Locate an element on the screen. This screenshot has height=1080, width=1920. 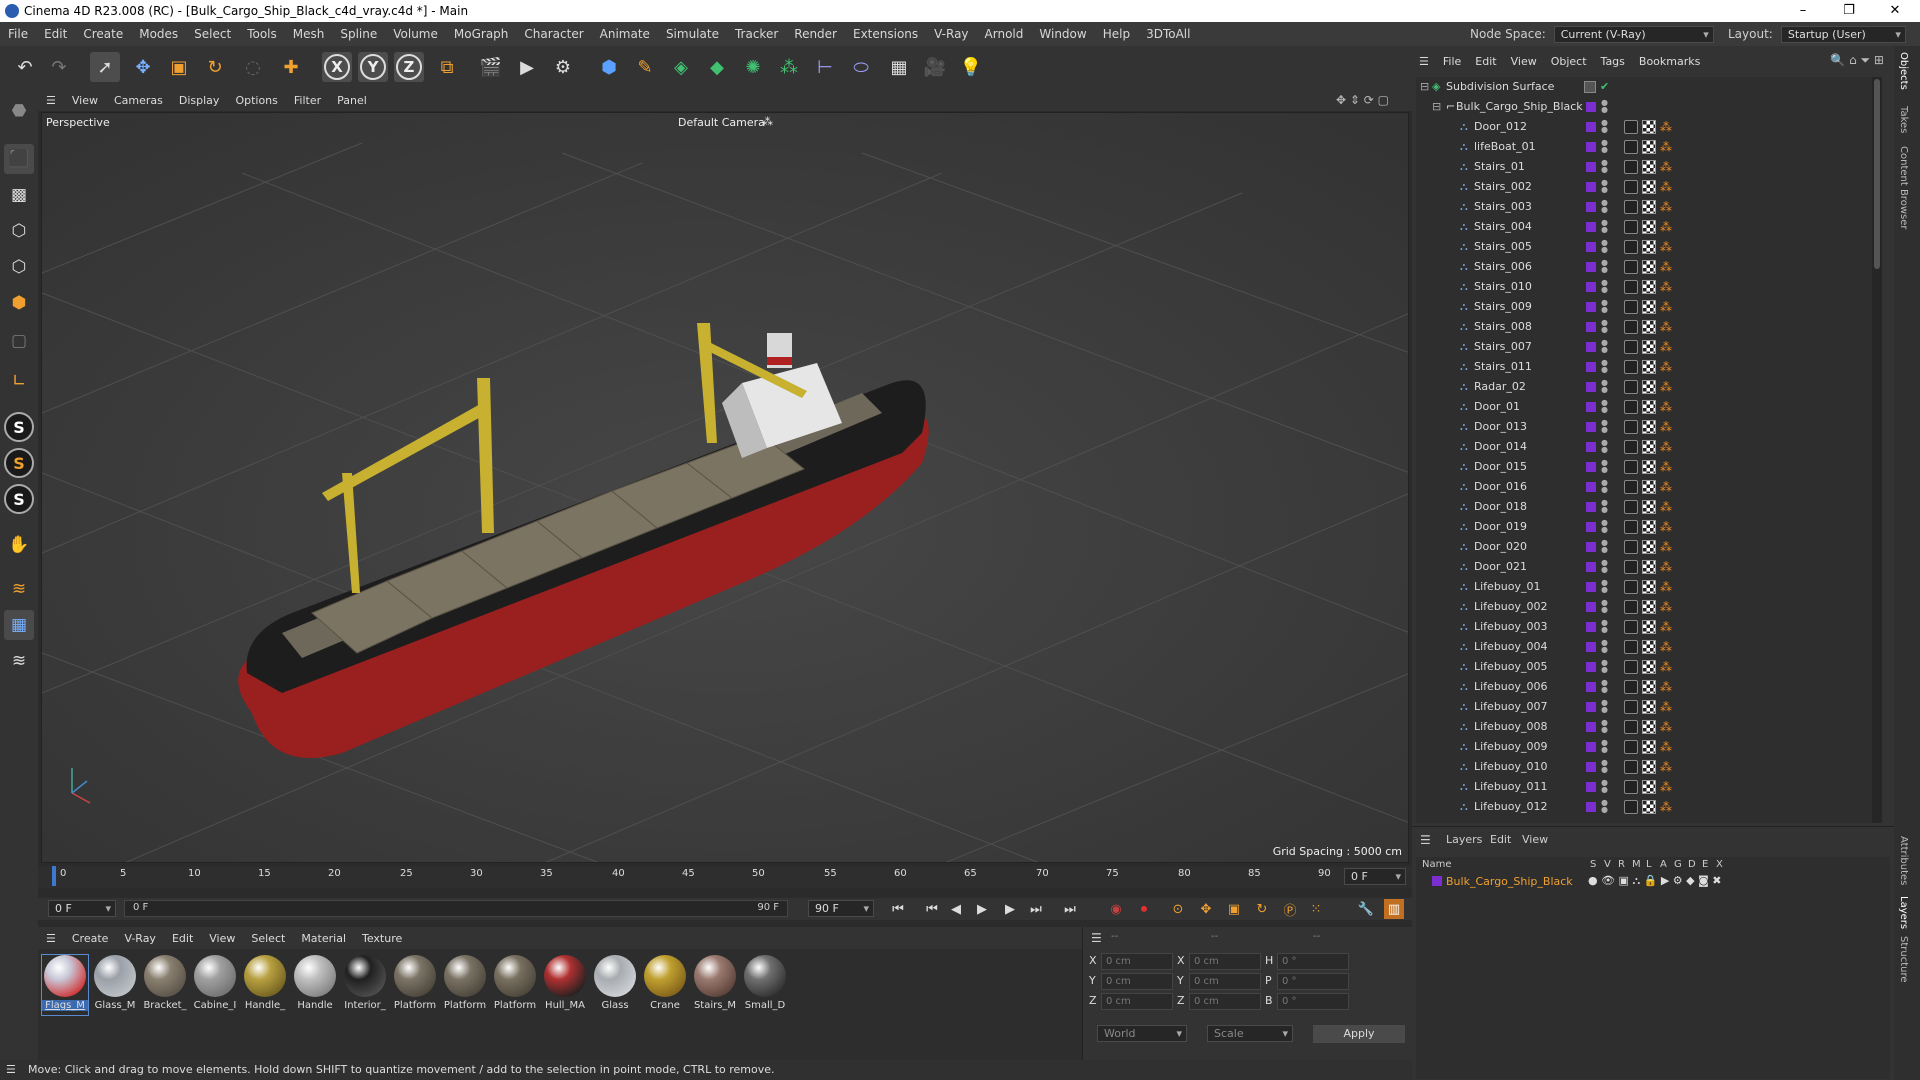
model-mode-icon: ⬛ is located at coordinates (19, 159).